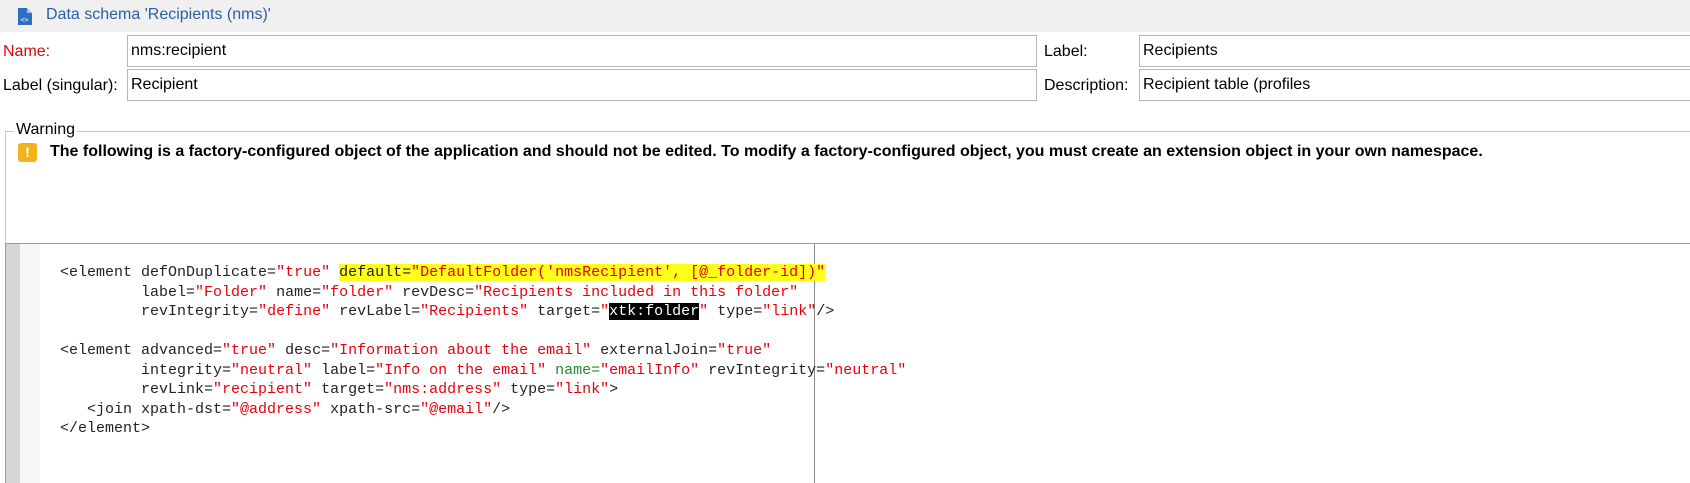  I want to click on name-field, so click(582, 51).